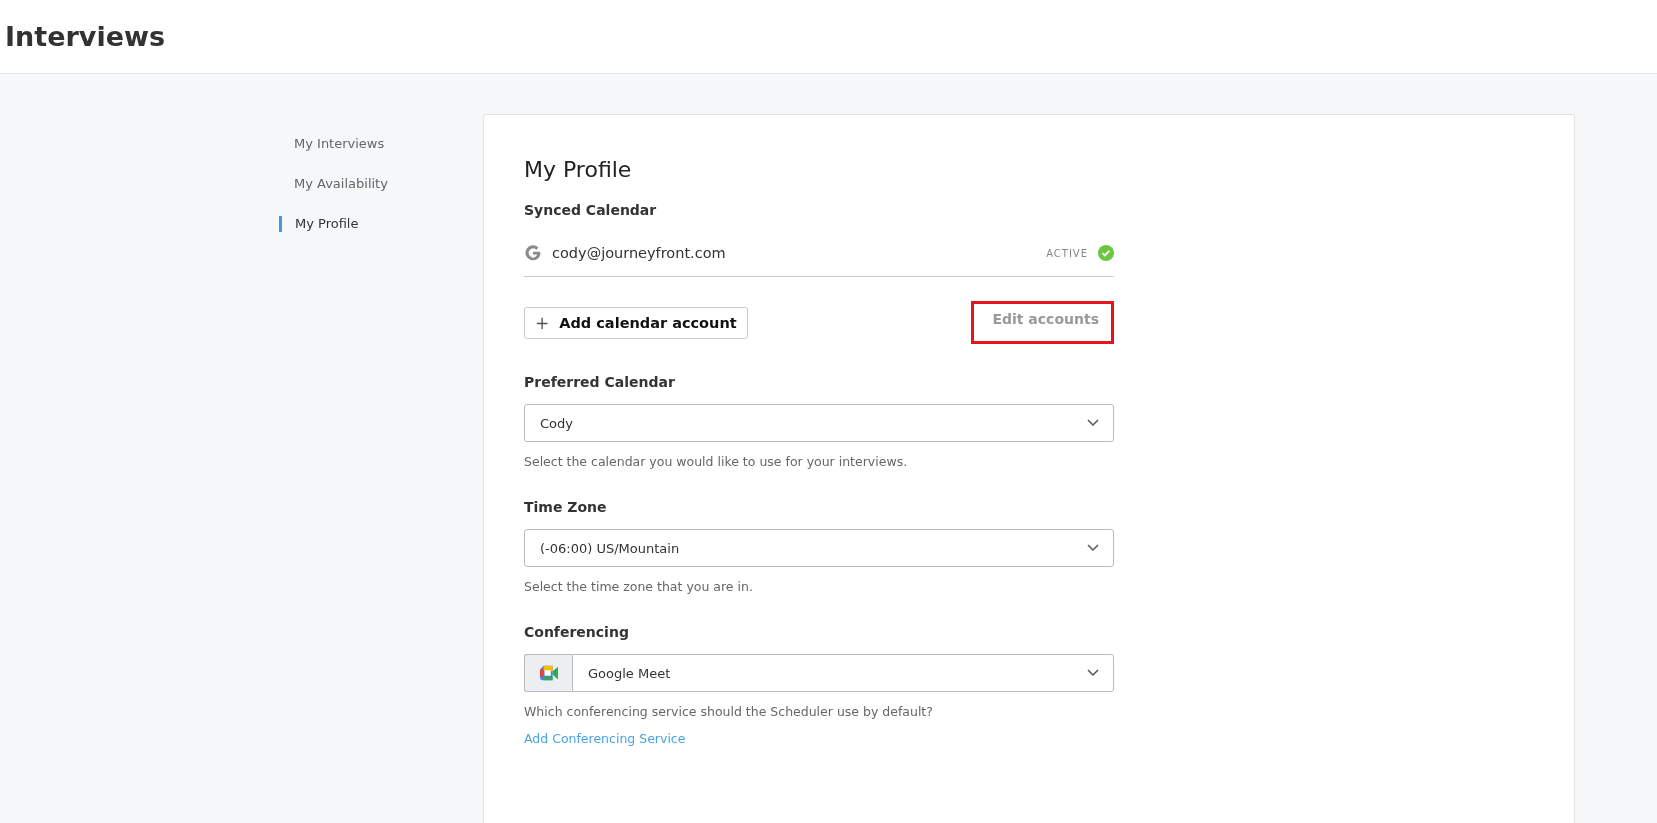  Describe the element at coordinates (819, 548) in the screenshot. I see `dropdown: (-06:00) US/Mountain` at that location.